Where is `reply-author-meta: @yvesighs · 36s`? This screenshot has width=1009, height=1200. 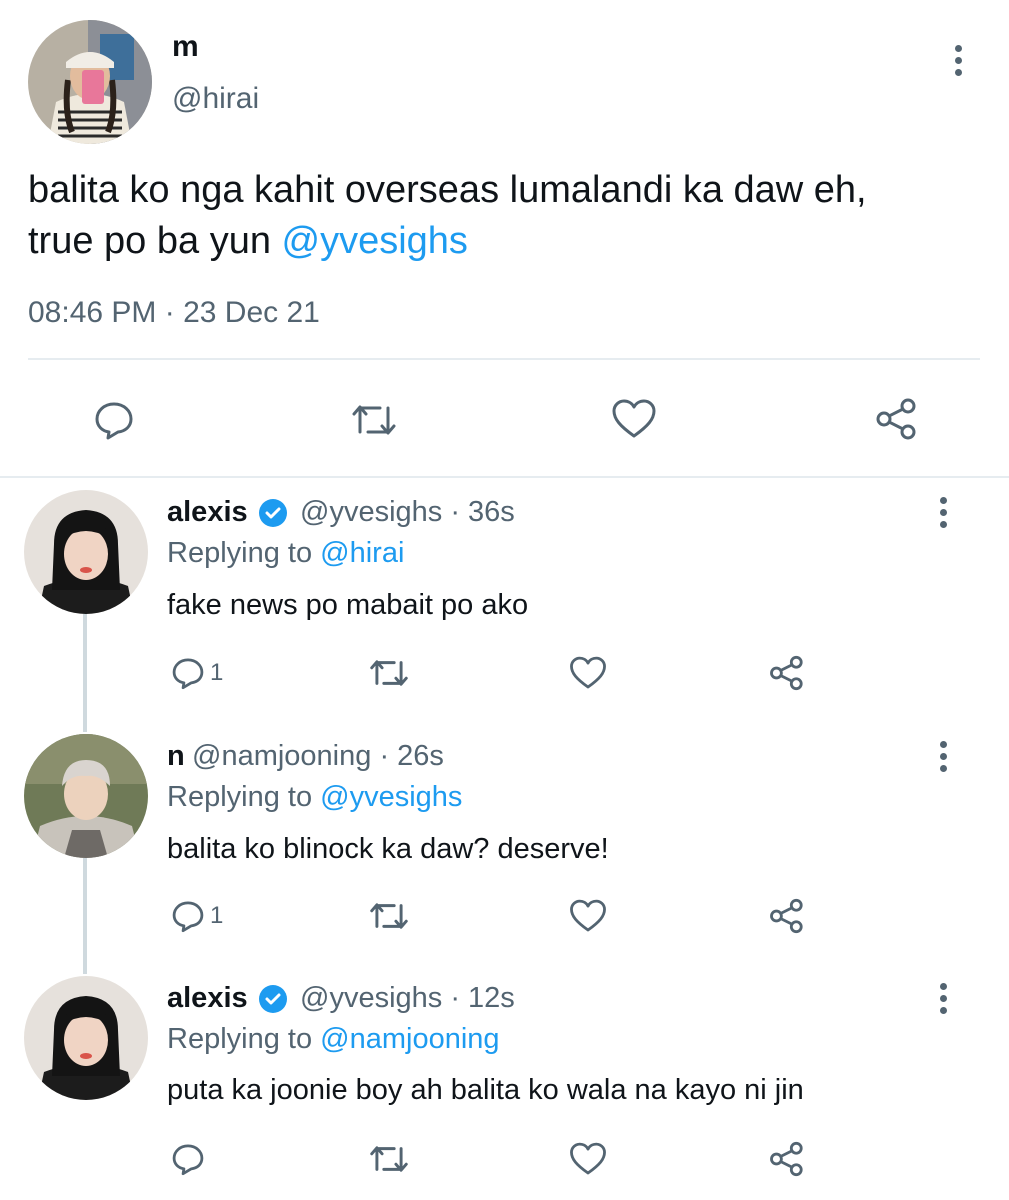 reply-author-meta: @yvesighs · 36s is located at coordinates (407, 512).